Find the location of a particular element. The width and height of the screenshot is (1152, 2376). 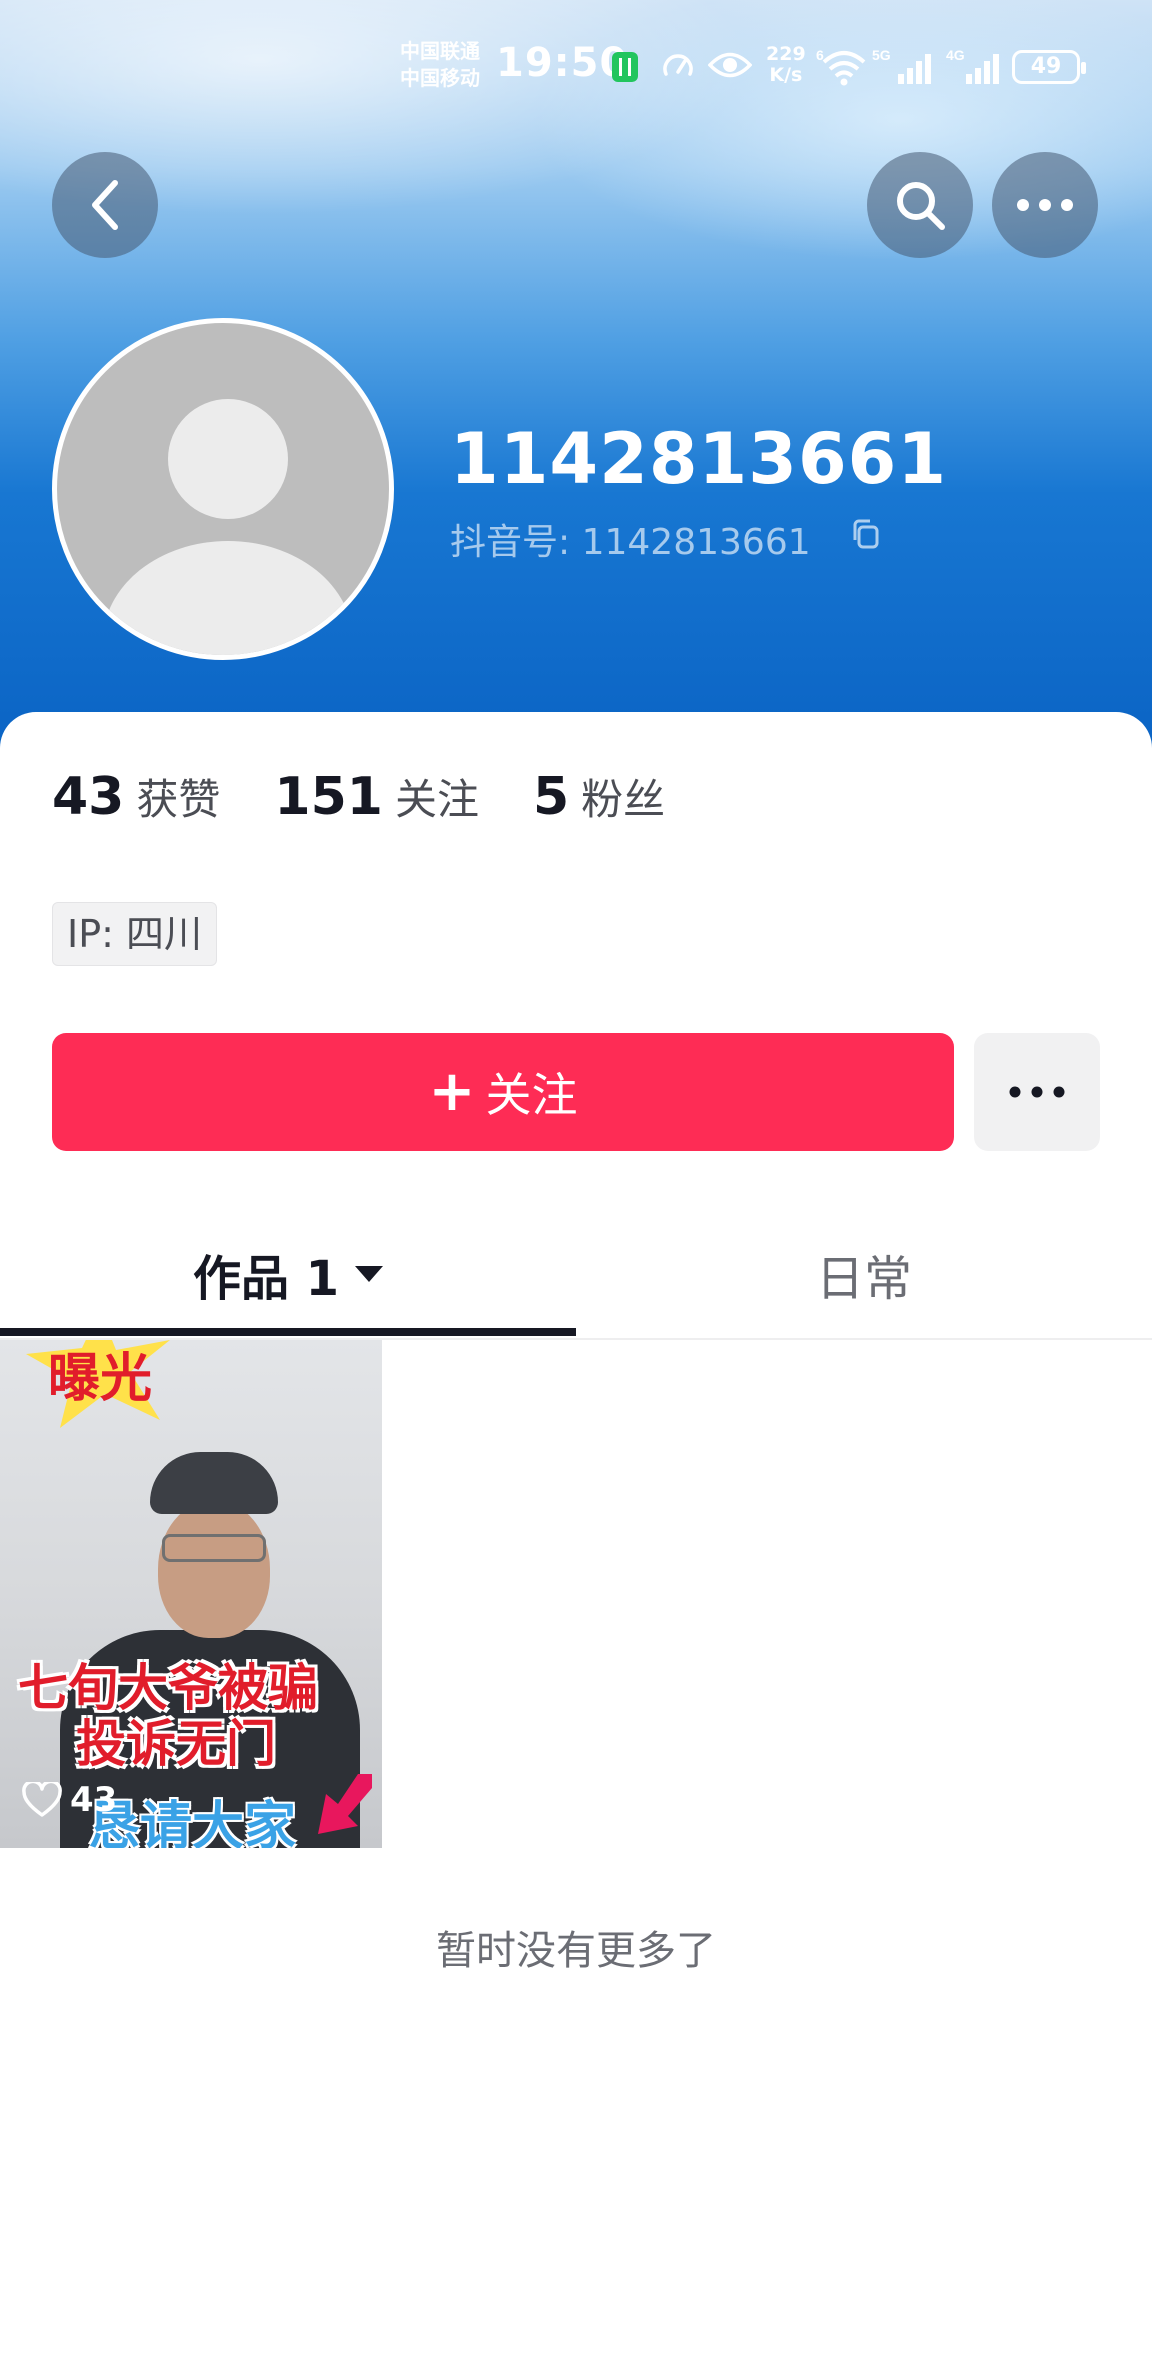

follow-button: + 关注 is located at coordinates (503, 1092).